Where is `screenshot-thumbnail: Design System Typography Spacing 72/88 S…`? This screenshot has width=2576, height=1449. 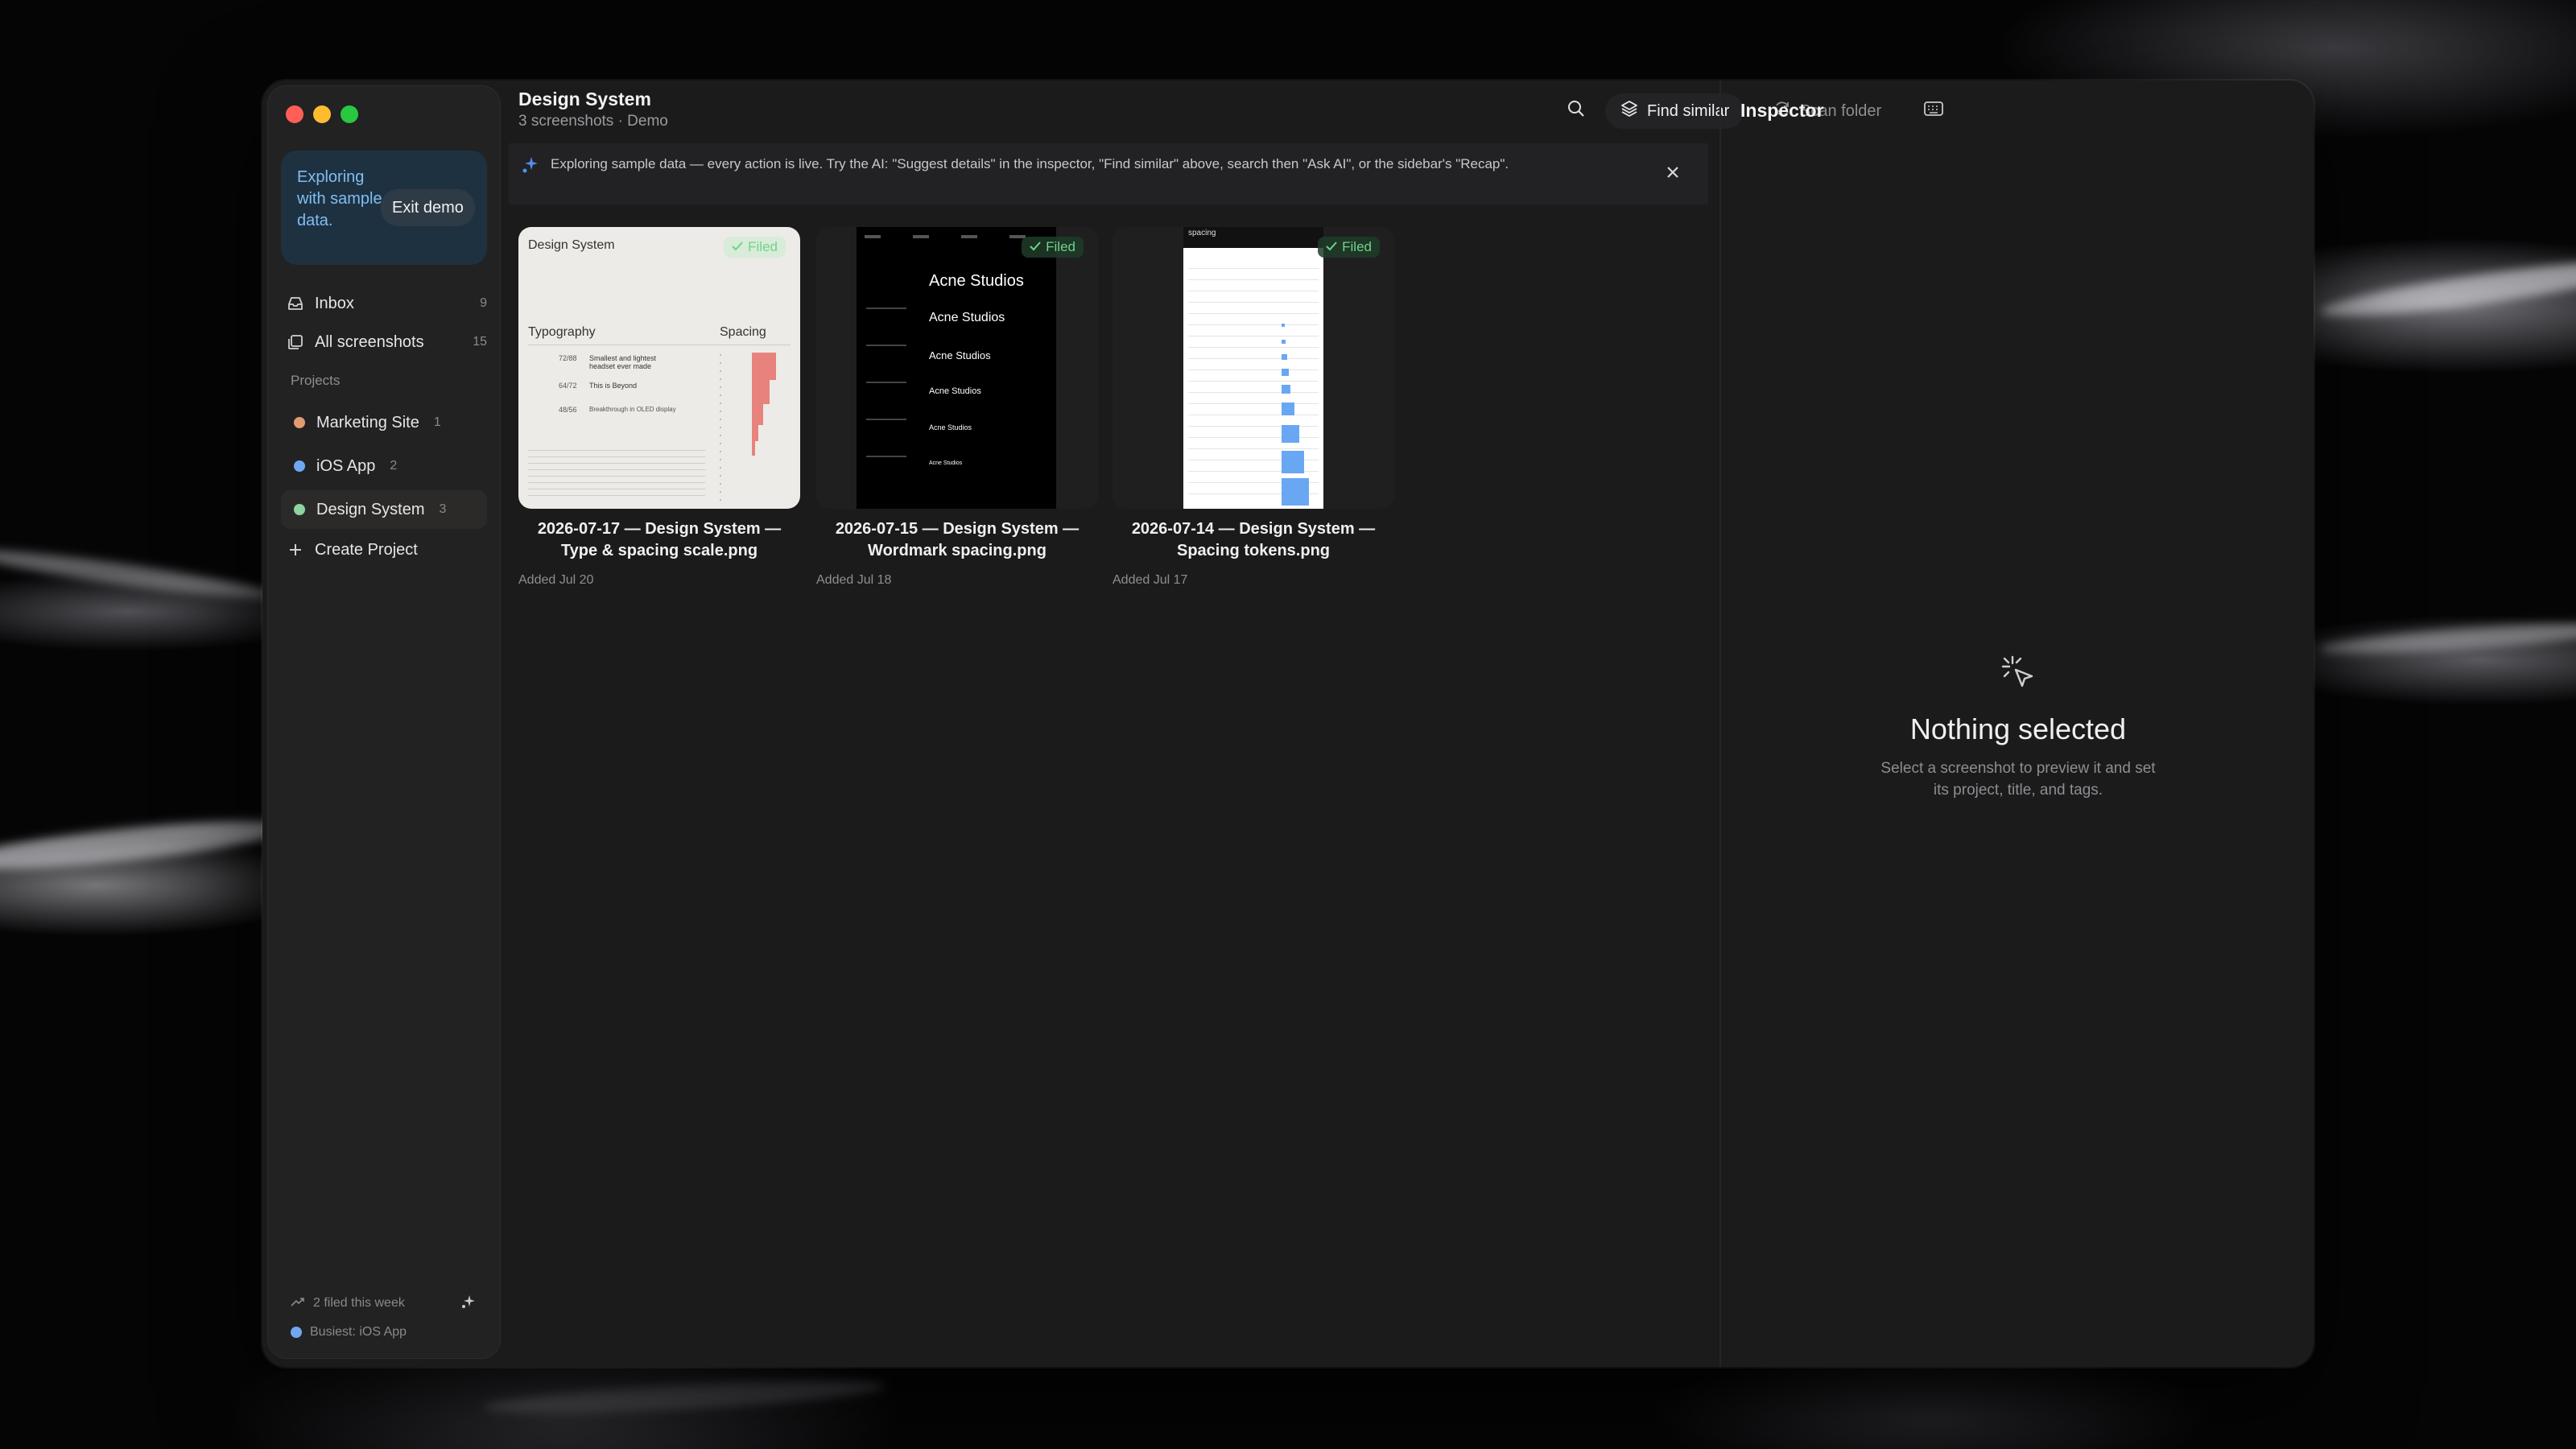
screenshot-thumbnail: Design System Typography Spacing 72/88 S… is located at coordinates (659, 368).